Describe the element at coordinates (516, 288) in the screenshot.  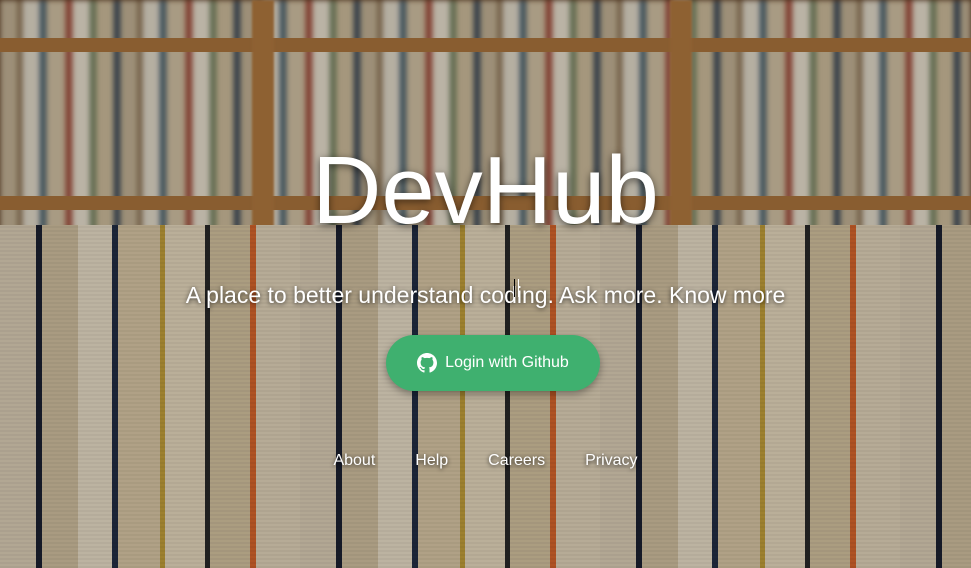
I see `text-cursor-icon` at that location.